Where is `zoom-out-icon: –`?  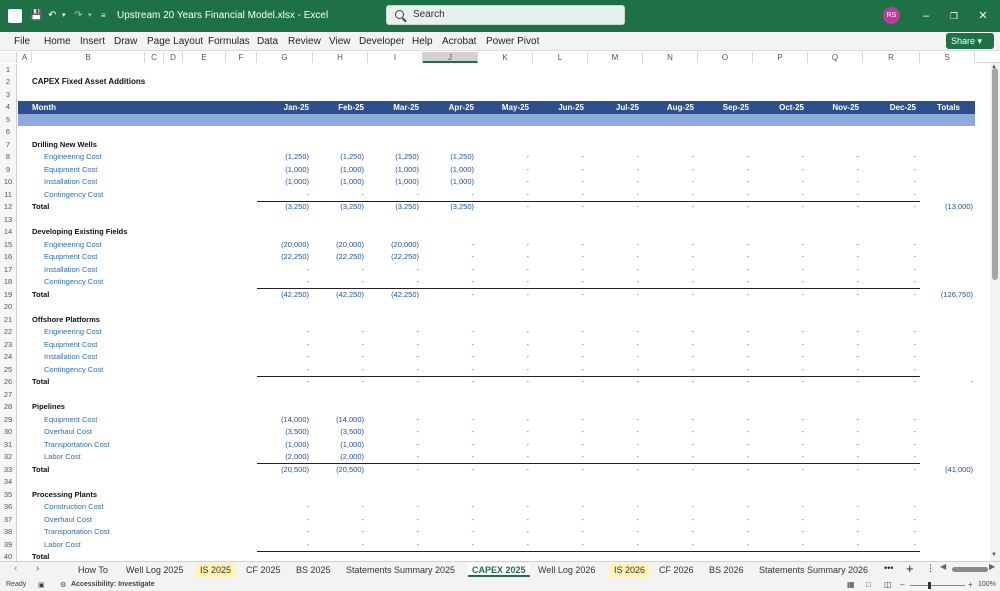 zoom-out-icon: – is located at coordinates (902, 584).